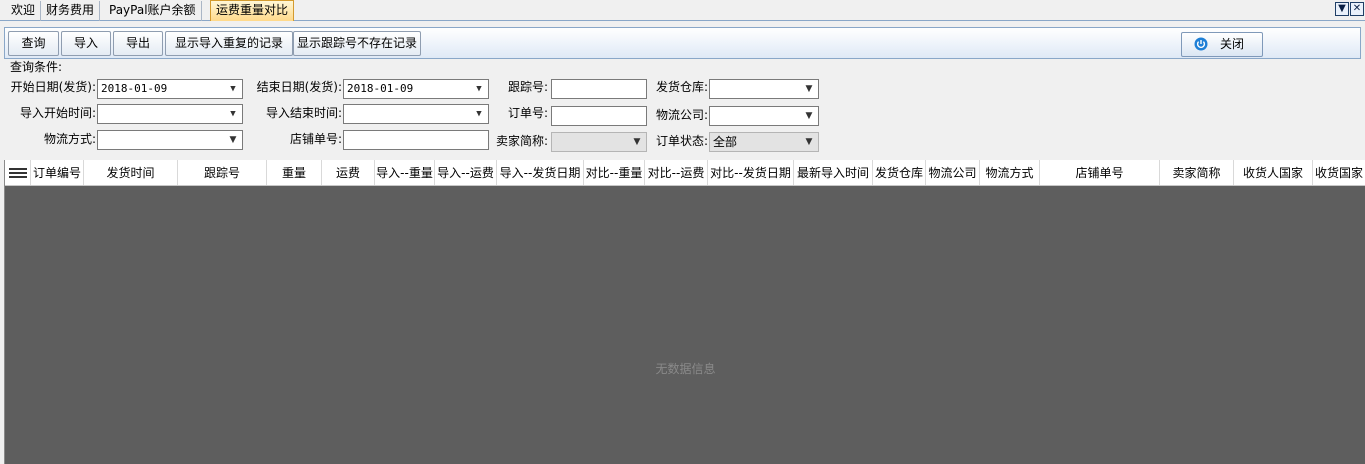 This screenshot has width=1365, height=464. I want to click on import-button: 导入, so click(86, 43).